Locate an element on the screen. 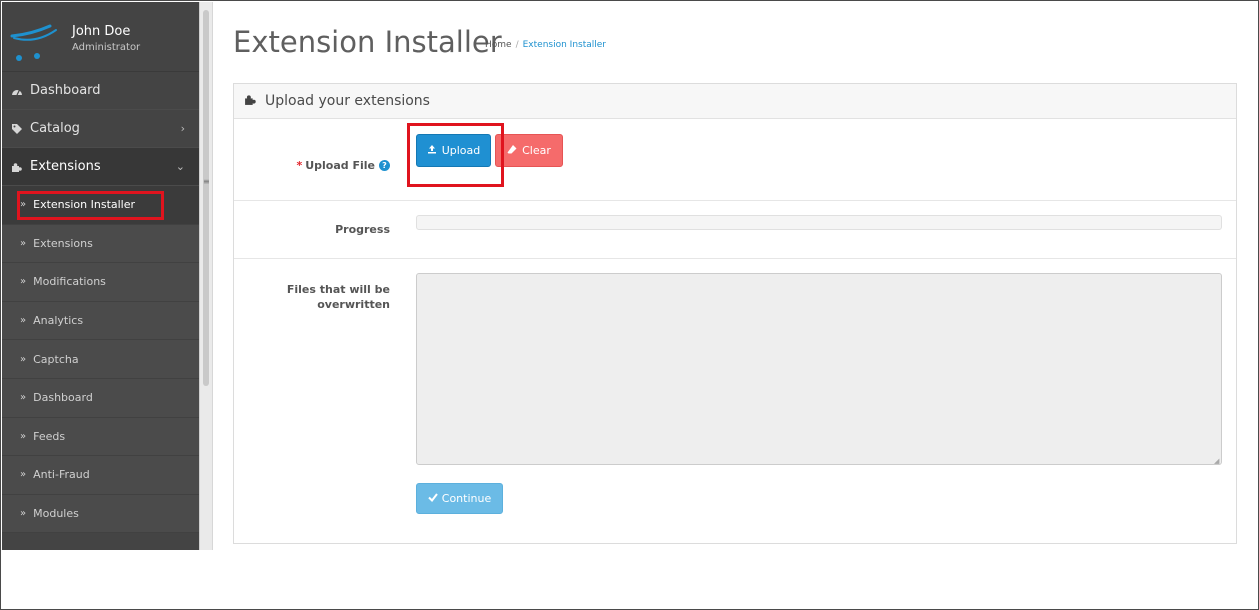  breadcrumb-current: Extension Installer is located at coordinates (564, 45).